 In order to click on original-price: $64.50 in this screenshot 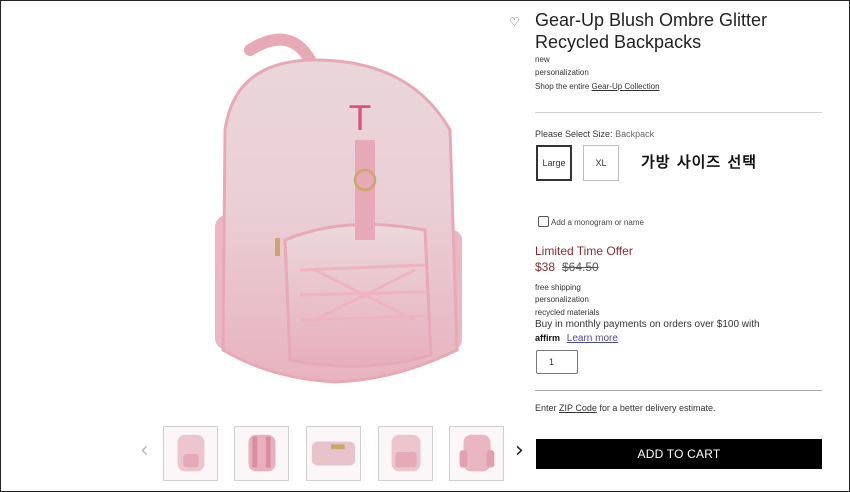, I will do `click(580, 267)`.